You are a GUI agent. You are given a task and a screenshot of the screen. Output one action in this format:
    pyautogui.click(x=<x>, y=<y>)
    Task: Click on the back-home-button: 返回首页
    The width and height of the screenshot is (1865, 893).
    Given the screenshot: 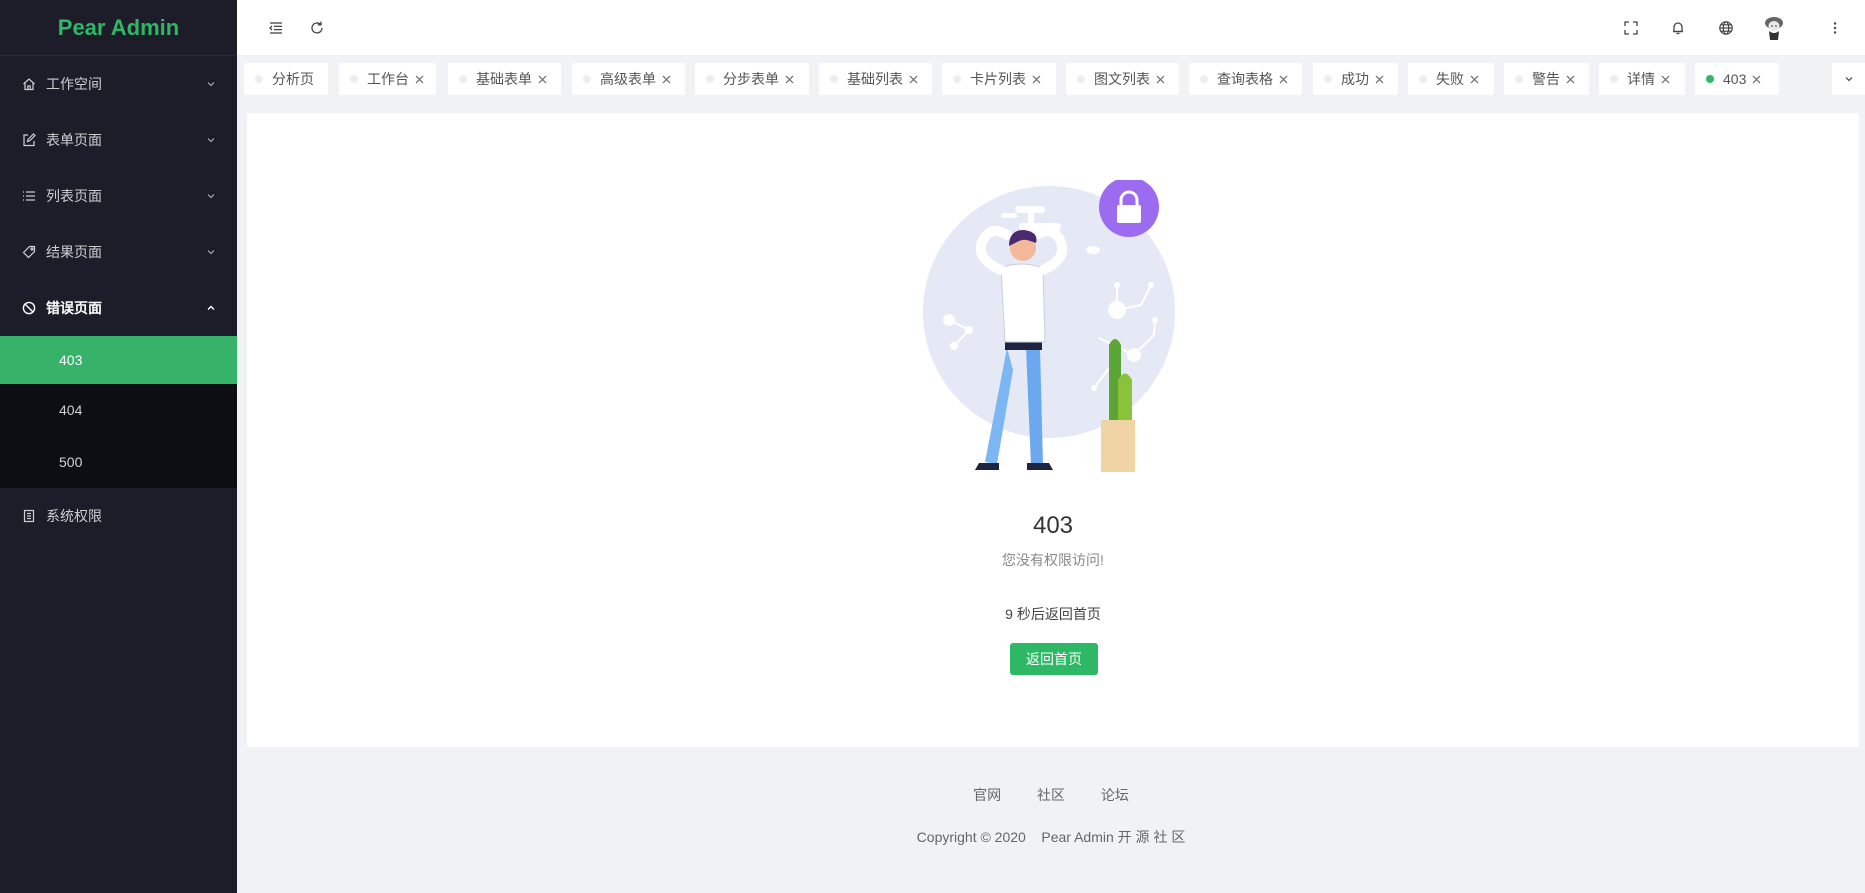 What is the action you would take?
    pyautogui.click(x=1054, y=659)
    